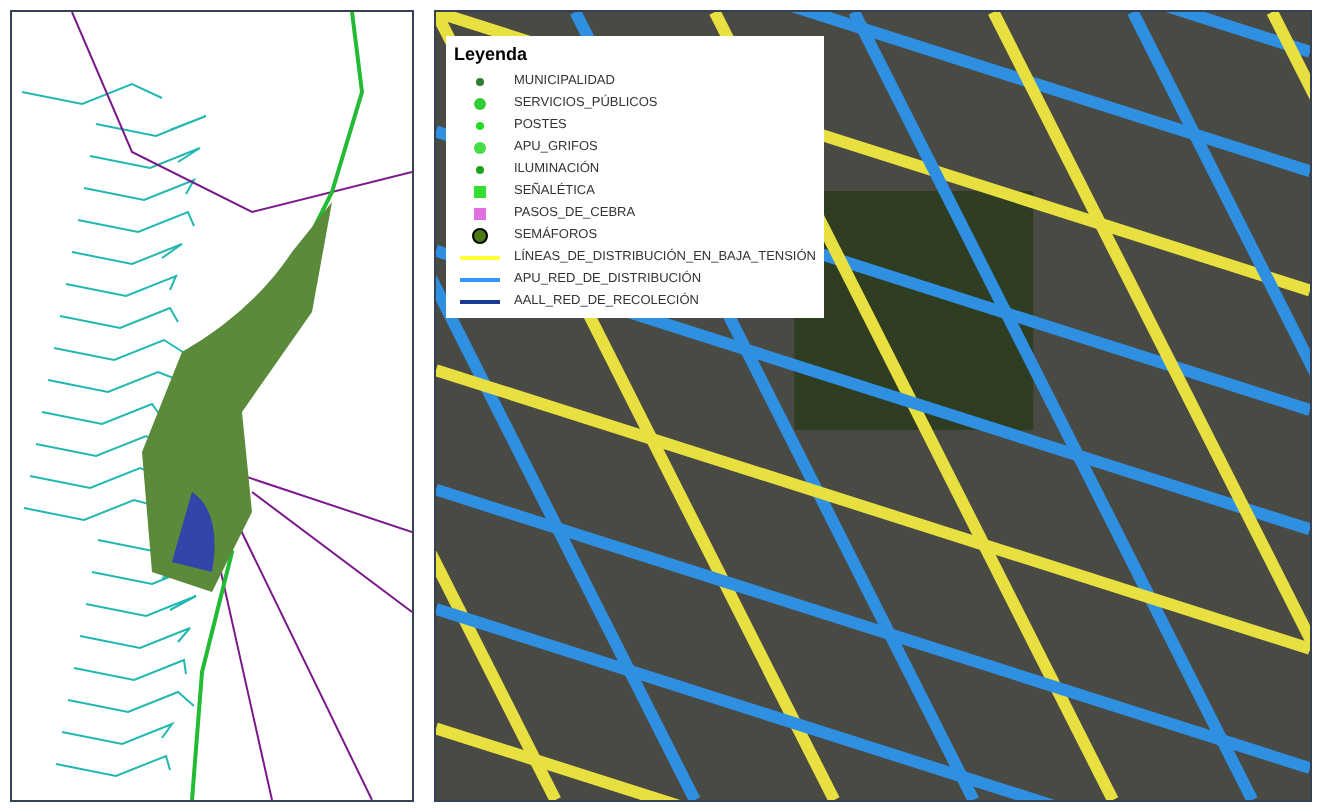 The width and height of the screenshot is (1324, 812). Describe the element at coordinates (492, 55) in the screenshot. I see `legend-title: Leyenda` at that location.